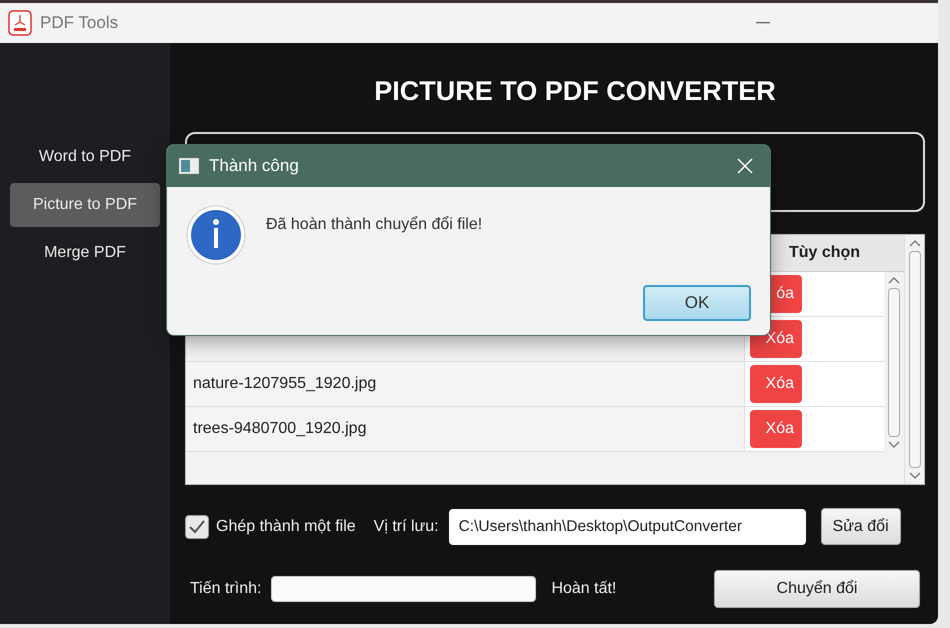 The height and width of the screenshot is (628, 950). Describe the element at coordinates (627, 526) in the screenshot. I see `save-path-field: C:\Users\thanh\Desktop\OutputConverter` at that location.